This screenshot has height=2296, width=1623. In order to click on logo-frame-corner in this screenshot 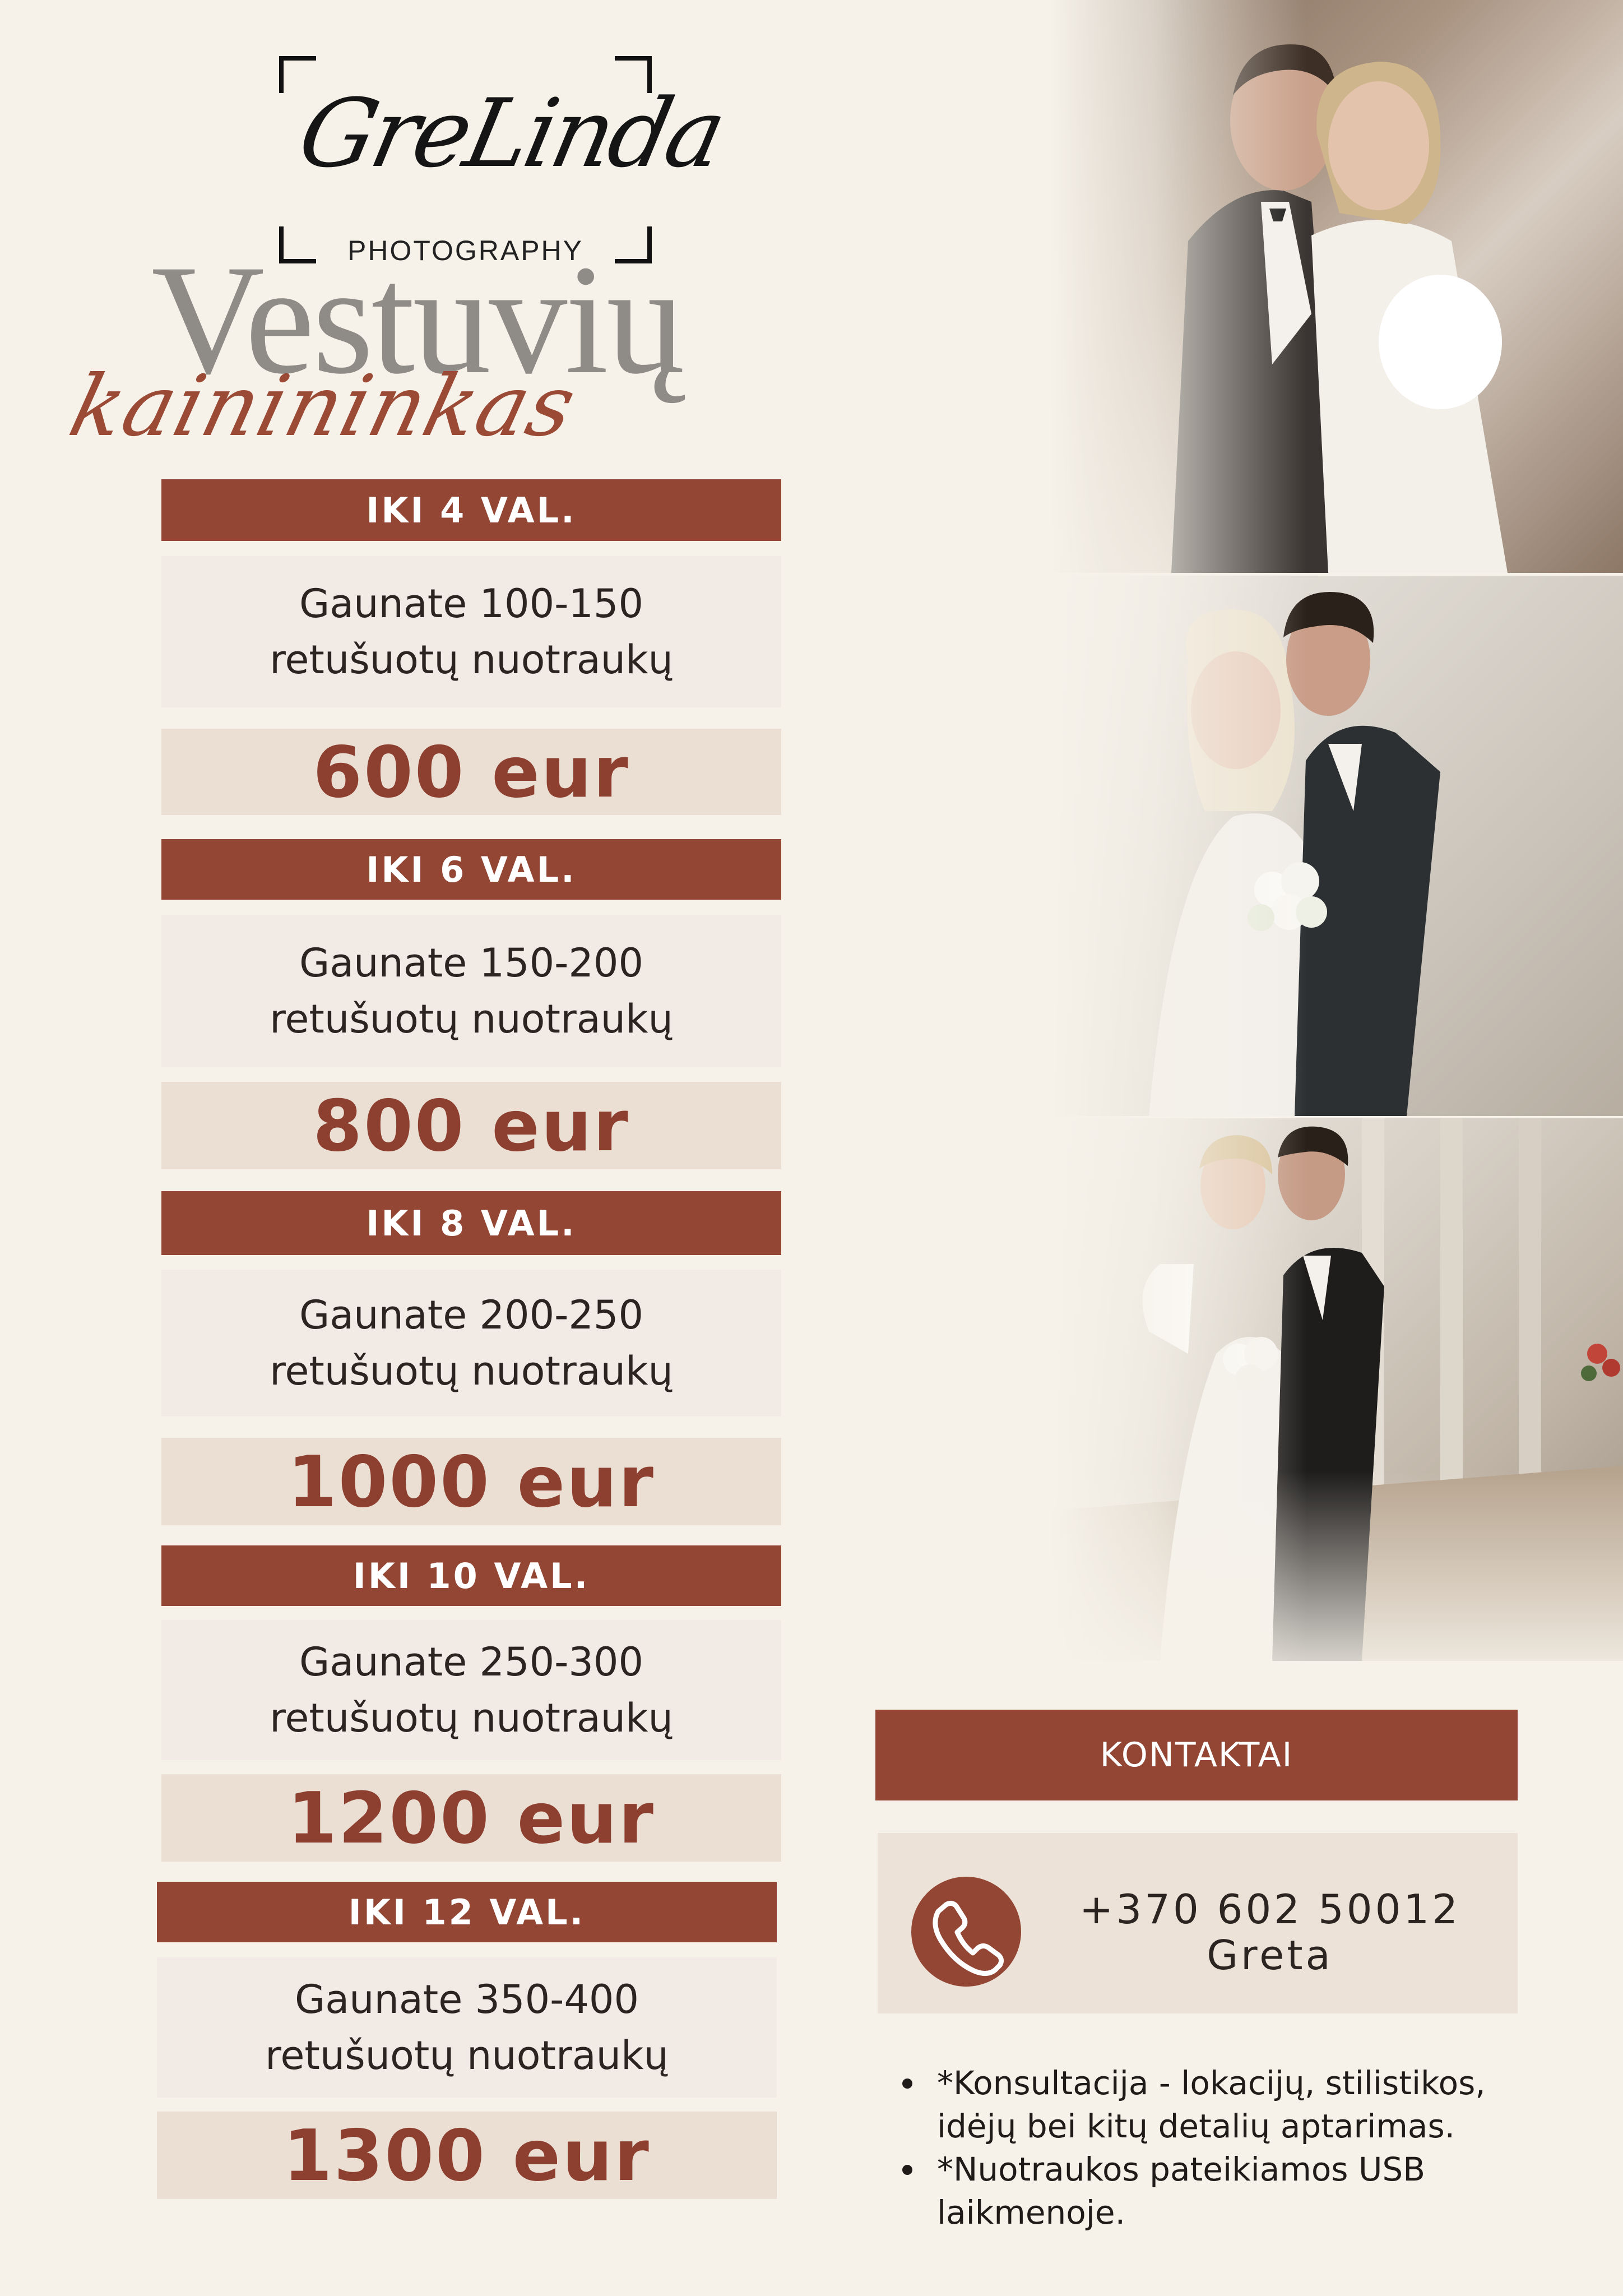, I will do `click(297, 74)`.